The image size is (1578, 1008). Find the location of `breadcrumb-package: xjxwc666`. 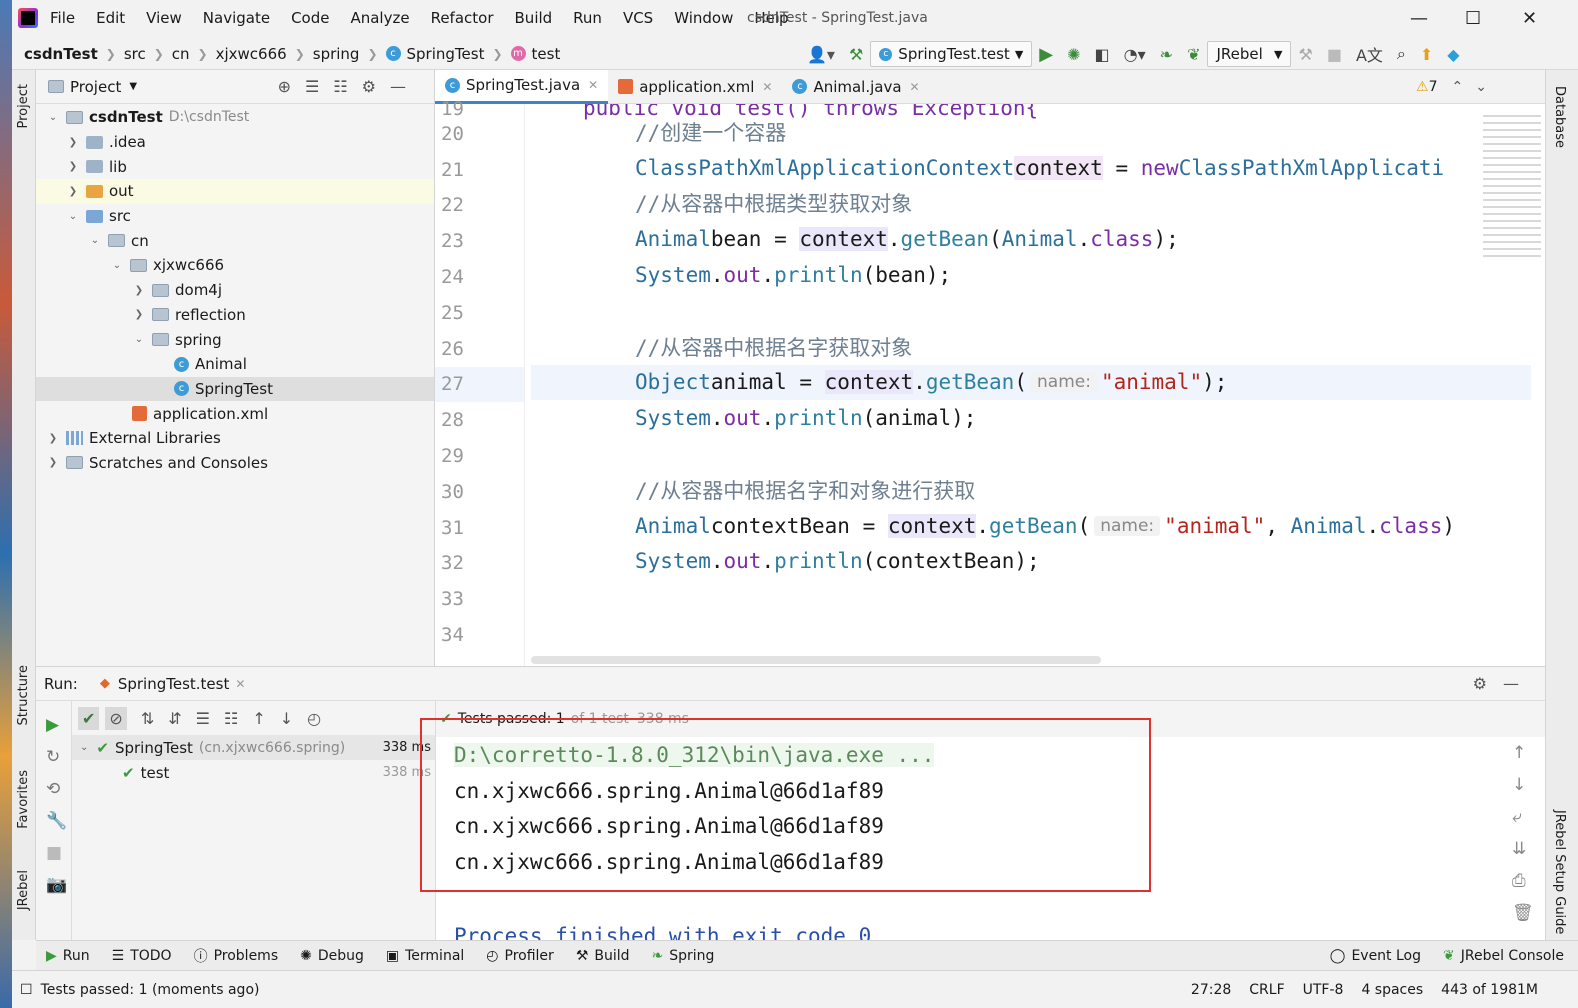

breadcrumb-package: xjxwc666 is located at coordinates (251, 54).